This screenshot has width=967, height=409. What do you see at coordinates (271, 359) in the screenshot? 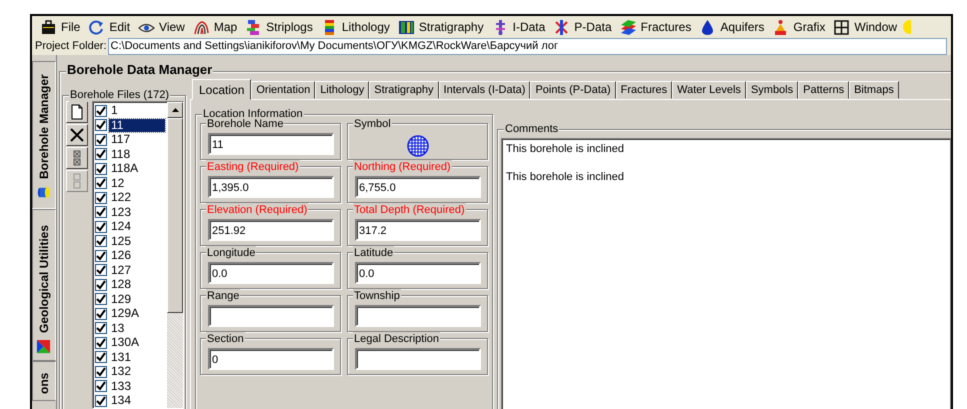
I see `text-field: 0` at bounding box center [271, 359].